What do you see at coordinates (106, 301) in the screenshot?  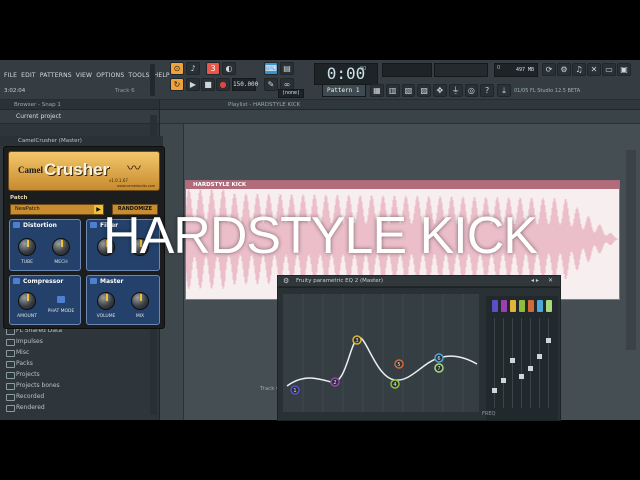 I see `volume-knob` at bounding box center [106, 301].